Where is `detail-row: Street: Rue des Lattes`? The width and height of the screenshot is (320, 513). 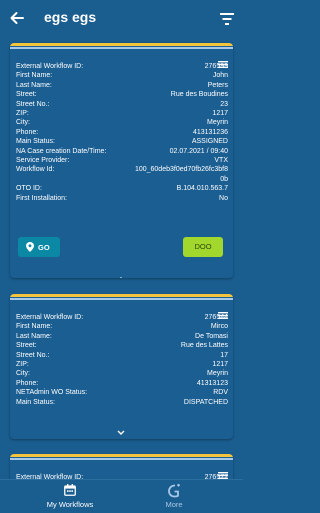 detail-row: Street: Rue des Lattes is located at coordinates (122, 345).